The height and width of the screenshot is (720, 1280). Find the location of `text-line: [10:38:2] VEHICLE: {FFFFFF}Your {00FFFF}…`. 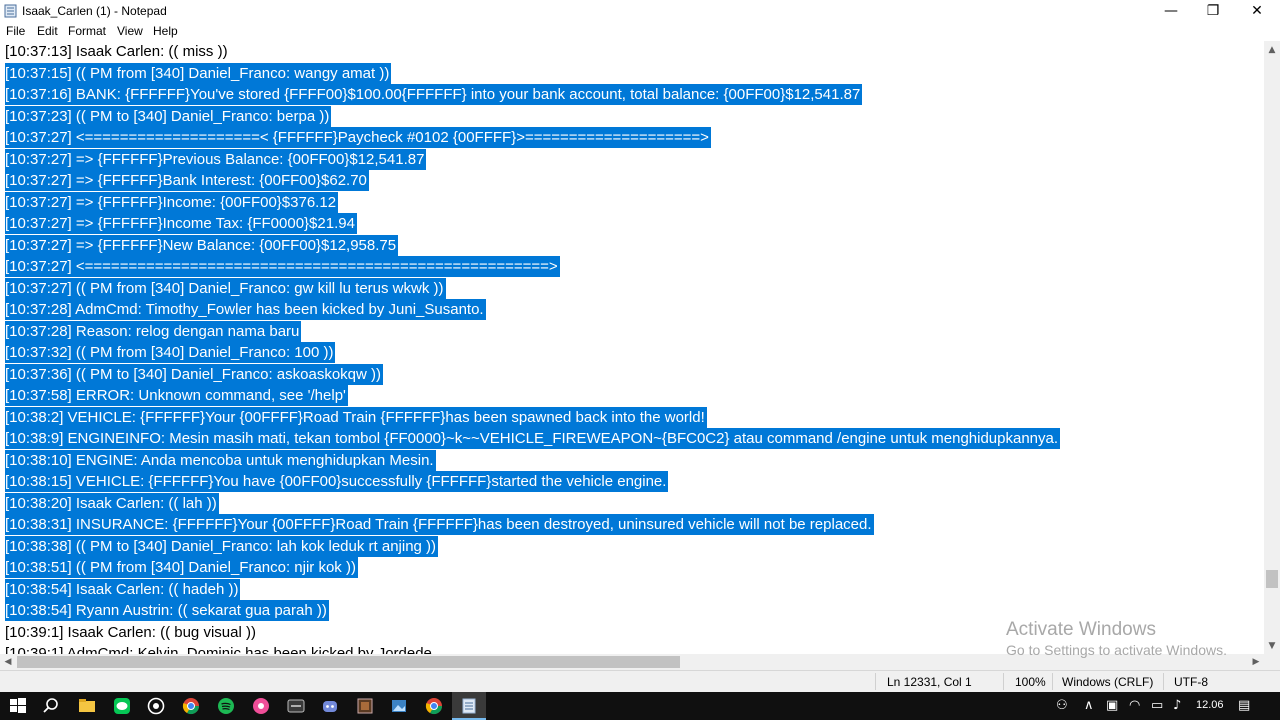

text-line: [10:38:2] VEHICLE: {FFFFFF}Your {00FFFF}… is located at coordinates (356, 417).